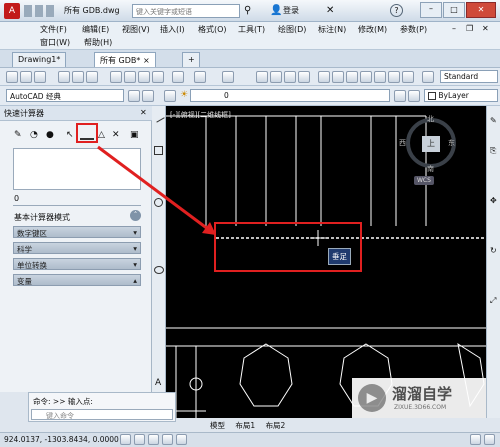 Image resolution: width=500 pixels, height=447 pixels. Describe the element at coordinates (170, 96) in the screenshot. I see `layer-manager-icon` at that location.